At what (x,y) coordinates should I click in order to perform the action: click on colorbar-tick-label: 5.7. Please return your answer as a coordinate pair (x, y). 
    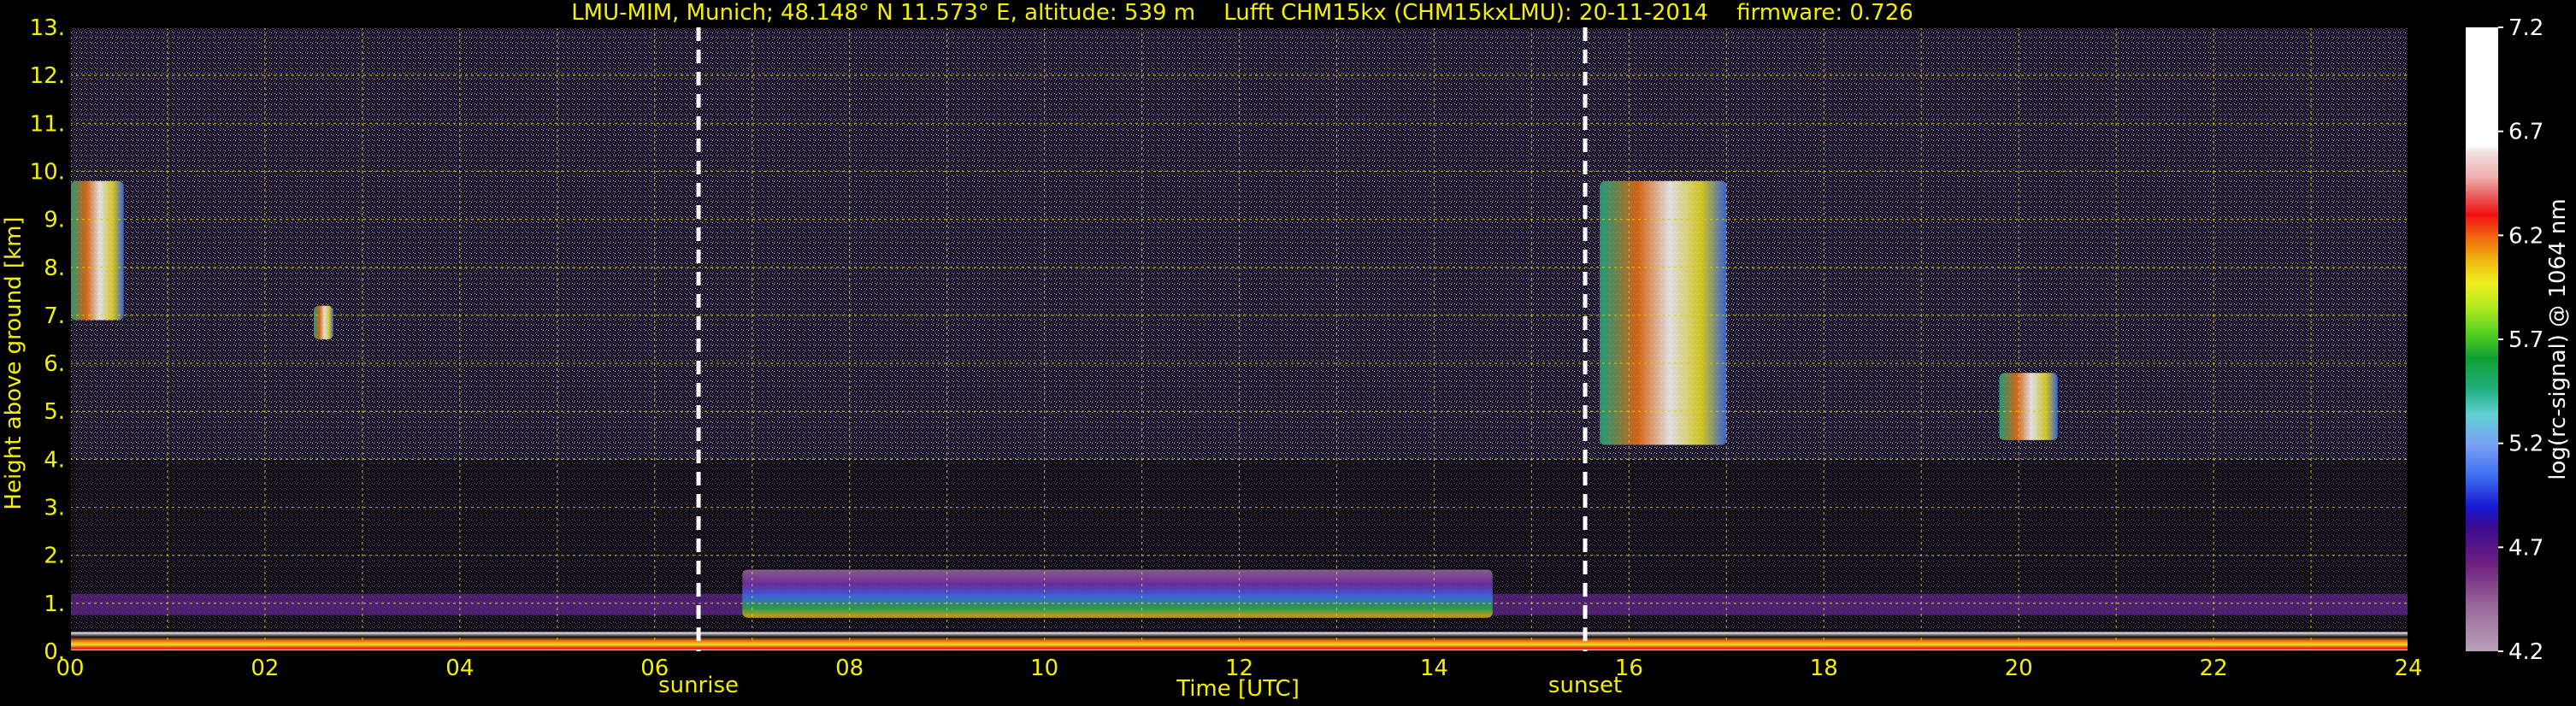
    Looking at the image, I should click on (2526, 340).